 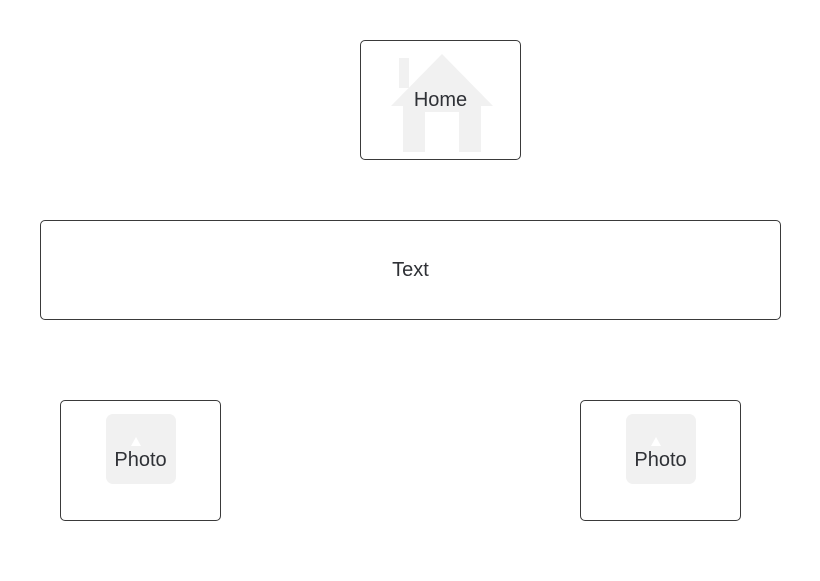 I want to click on home-label: Home, so click(x=440, y=99).